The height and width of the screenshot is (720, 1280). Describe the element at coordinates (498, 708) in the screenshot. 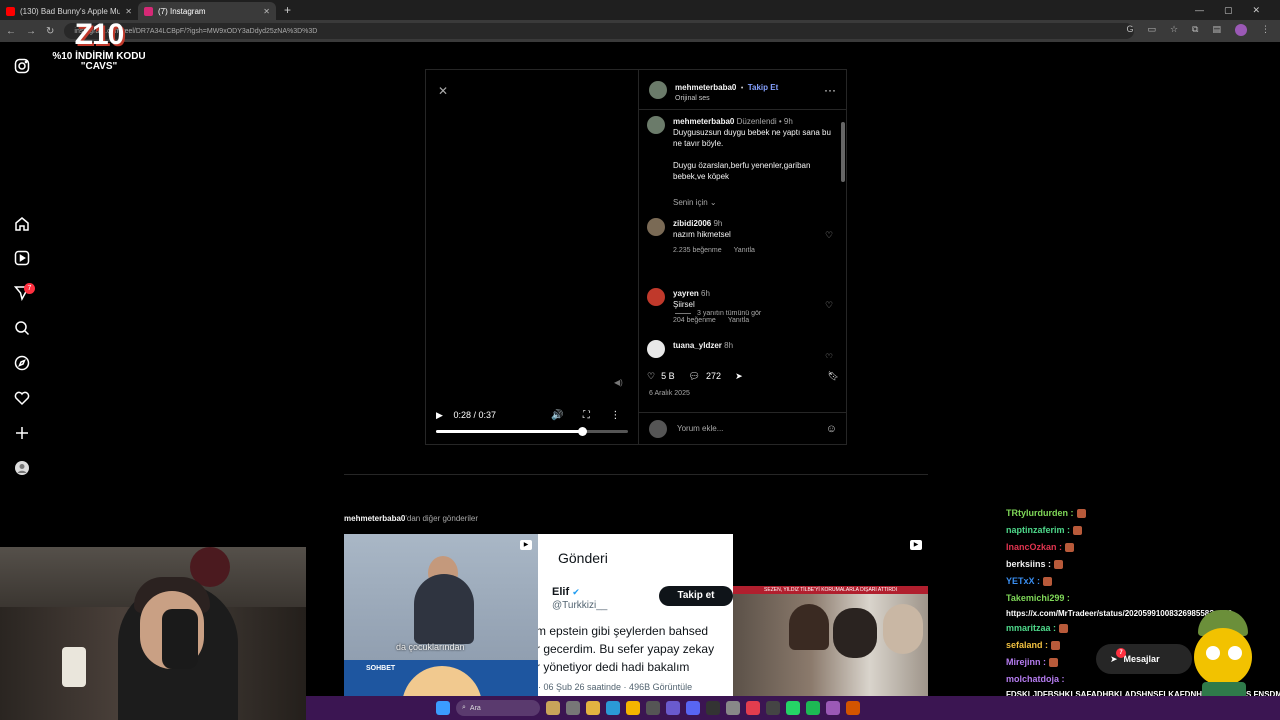

I see `taskbar-search: ⌕ Ara` at that location.